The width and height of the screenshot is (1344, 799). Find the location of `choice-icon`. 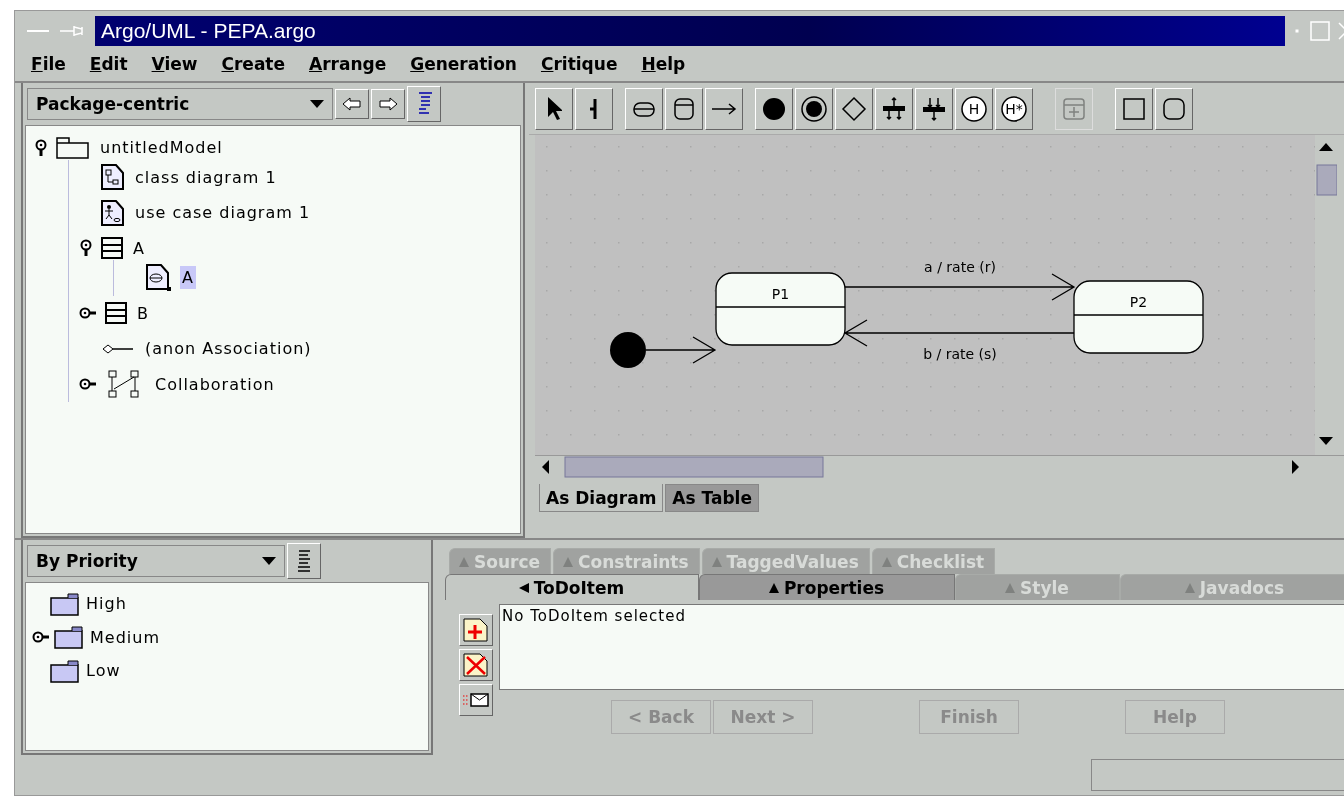

choice-icon is located at coordinates (854, 109).